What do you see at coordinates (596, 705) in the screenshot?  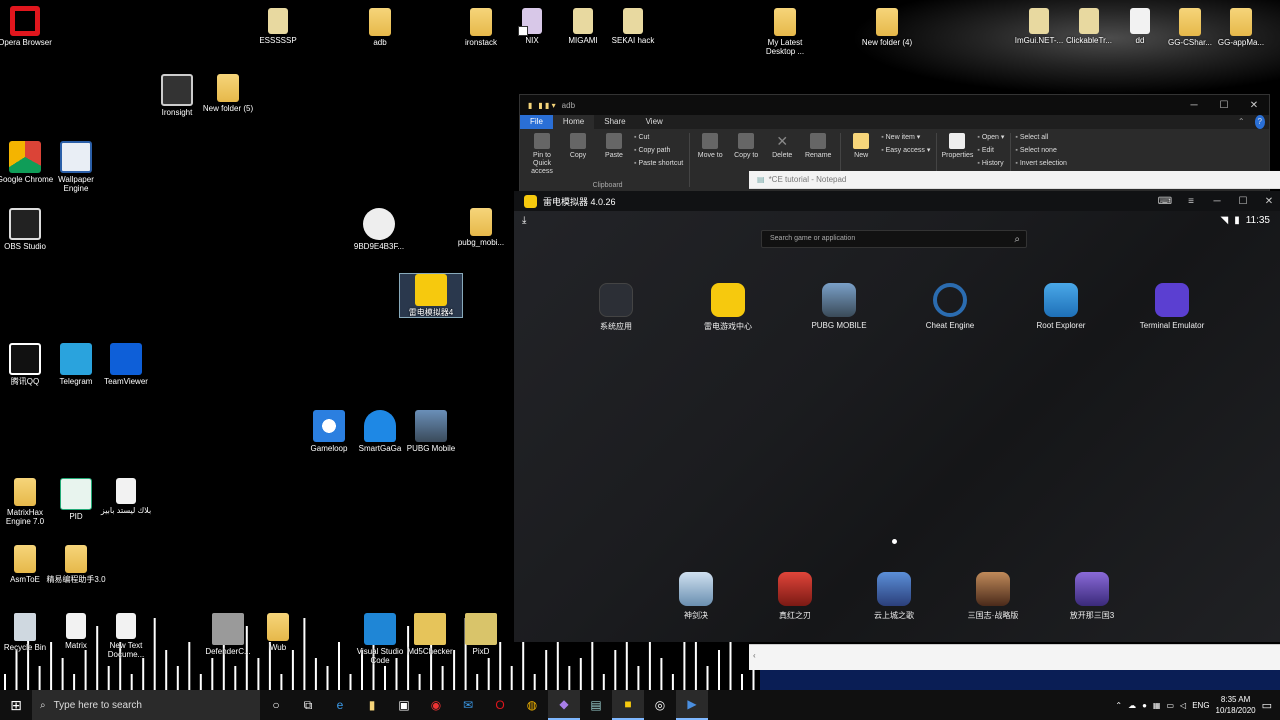 I see `notepad-icon: ▤` at bounding box center [596, 705].